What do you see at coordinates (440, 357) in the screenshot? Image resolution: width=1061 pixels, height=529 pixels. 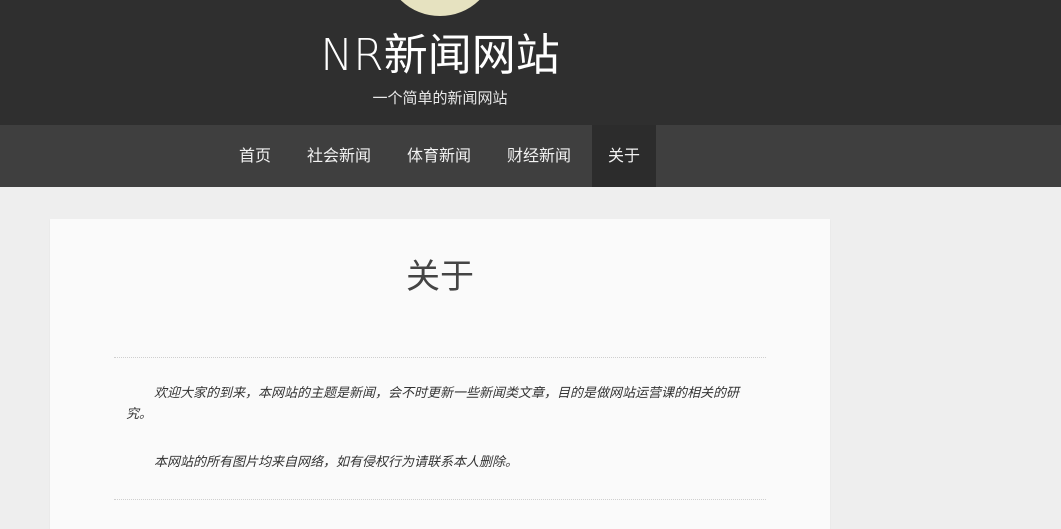 I see `top-divider` at bounding box center [440, 357].